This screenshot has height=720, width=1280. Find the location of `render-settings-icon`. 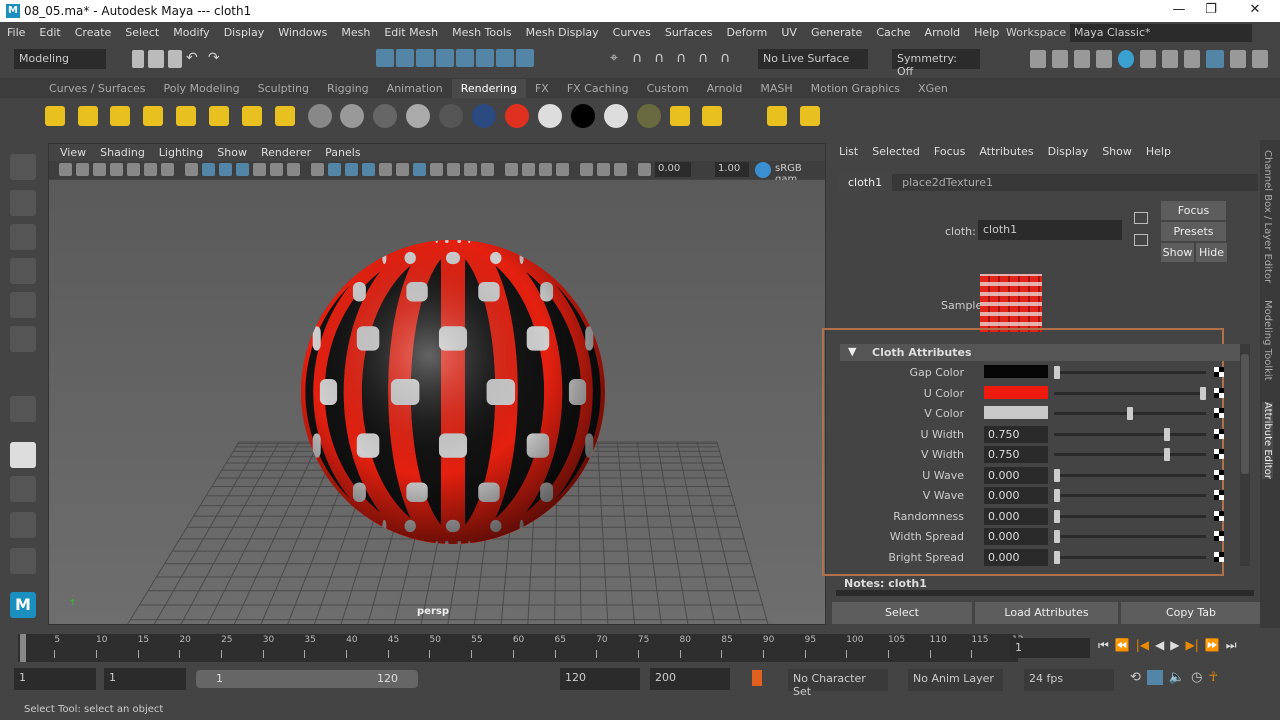

render-settings-icon is located at coordinates (1104, 59).